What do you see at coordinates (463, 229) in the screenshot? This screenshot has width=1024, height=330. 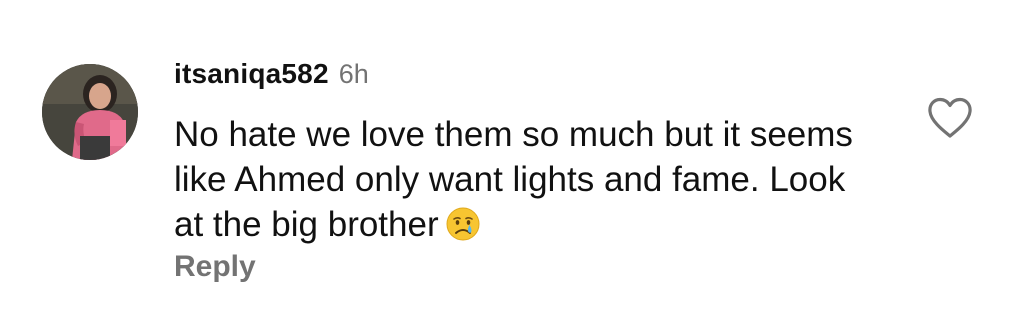 I see `crying-face-icon` at bounding box center [463, 229].